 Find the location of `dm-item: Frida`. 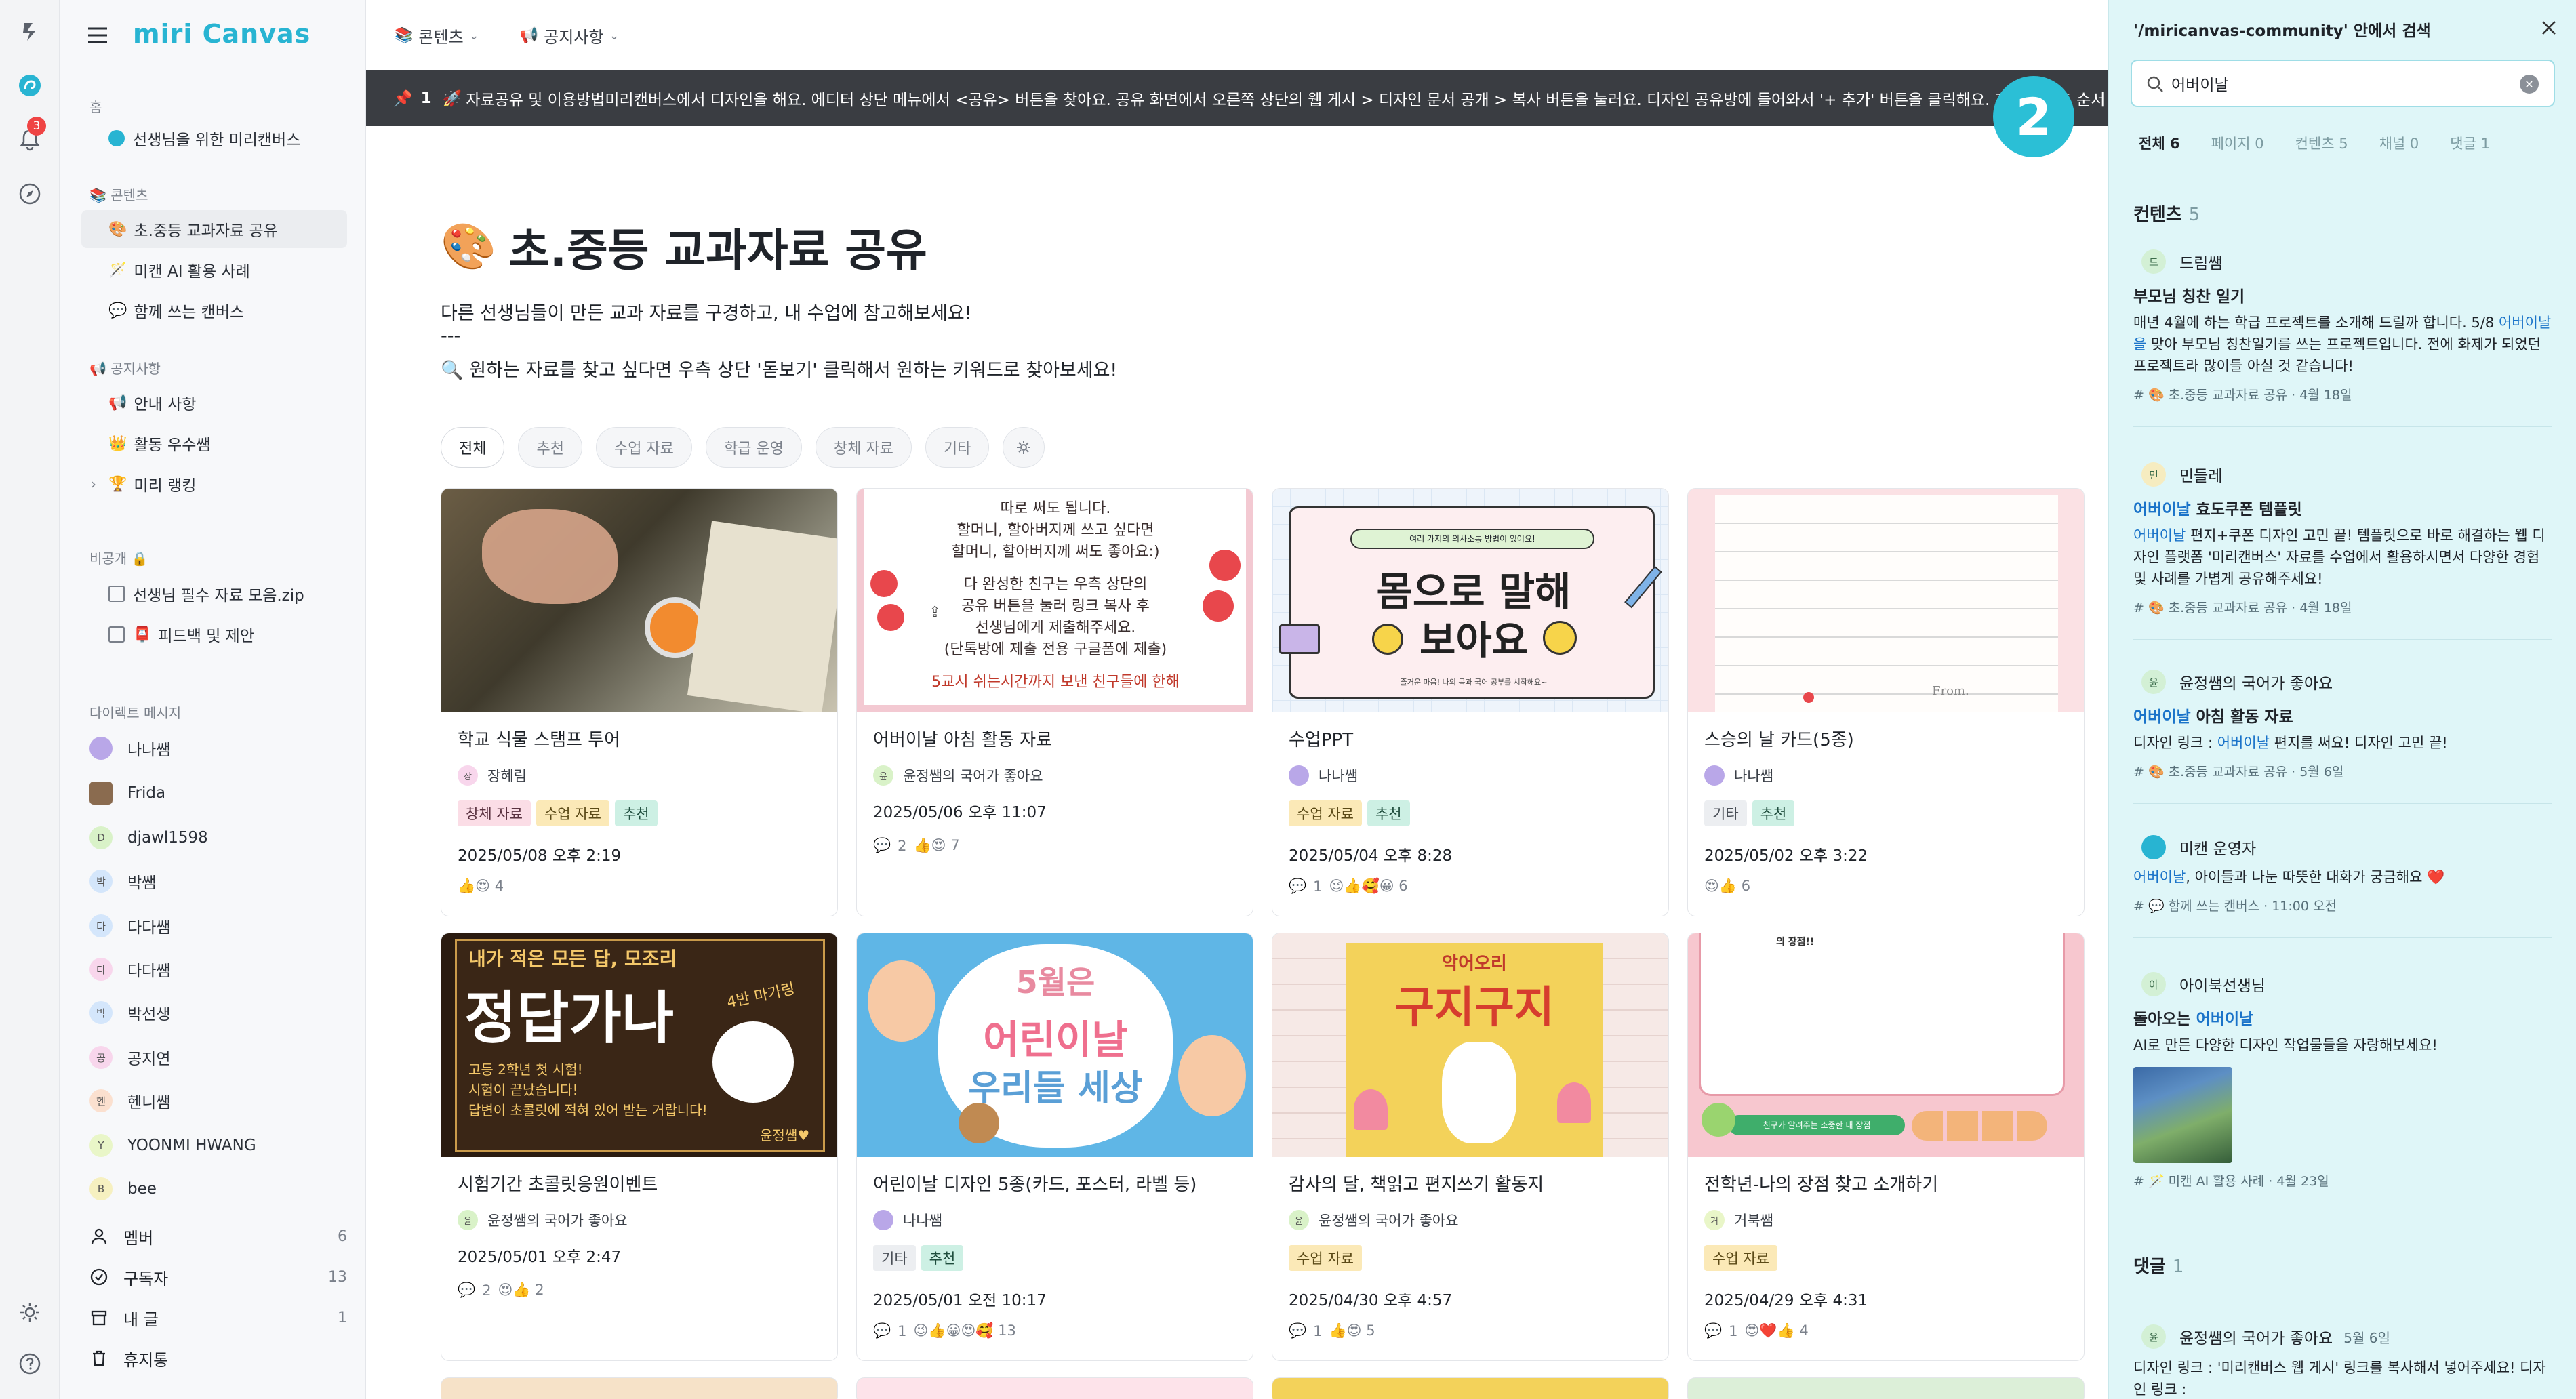

dm-item: Frida is located at coordinates (127, 793).